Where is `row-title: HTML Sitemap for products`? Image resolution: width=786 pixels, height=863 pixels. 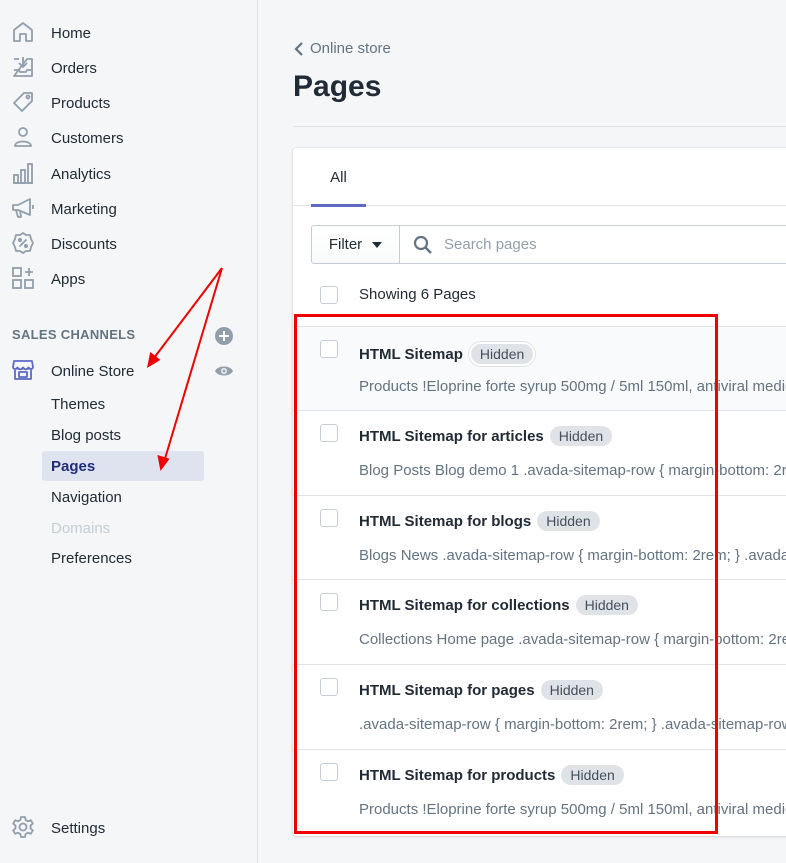
row-title: HTML Sitemap for products is located at coordinates (457, 775).